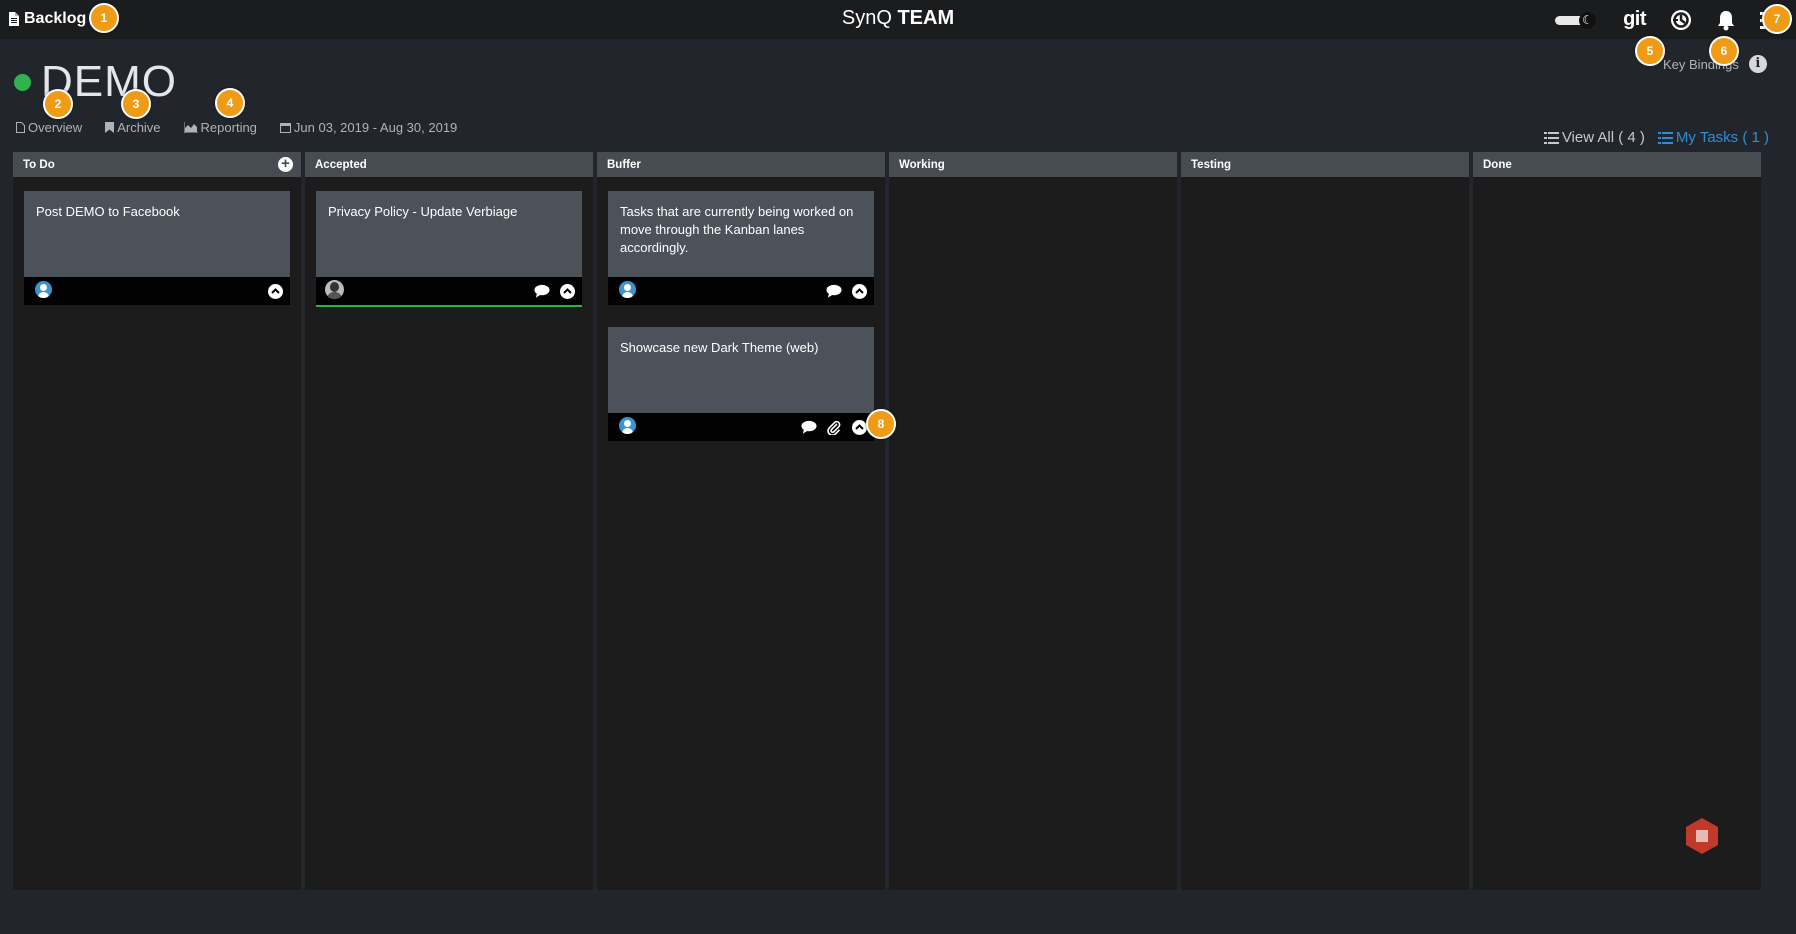 This screenshot has height=934, width=1796. What do you see at coordinates (110, 127) in the screenshot?
I see `bookmark-icon` at bounding box center [110, 127].